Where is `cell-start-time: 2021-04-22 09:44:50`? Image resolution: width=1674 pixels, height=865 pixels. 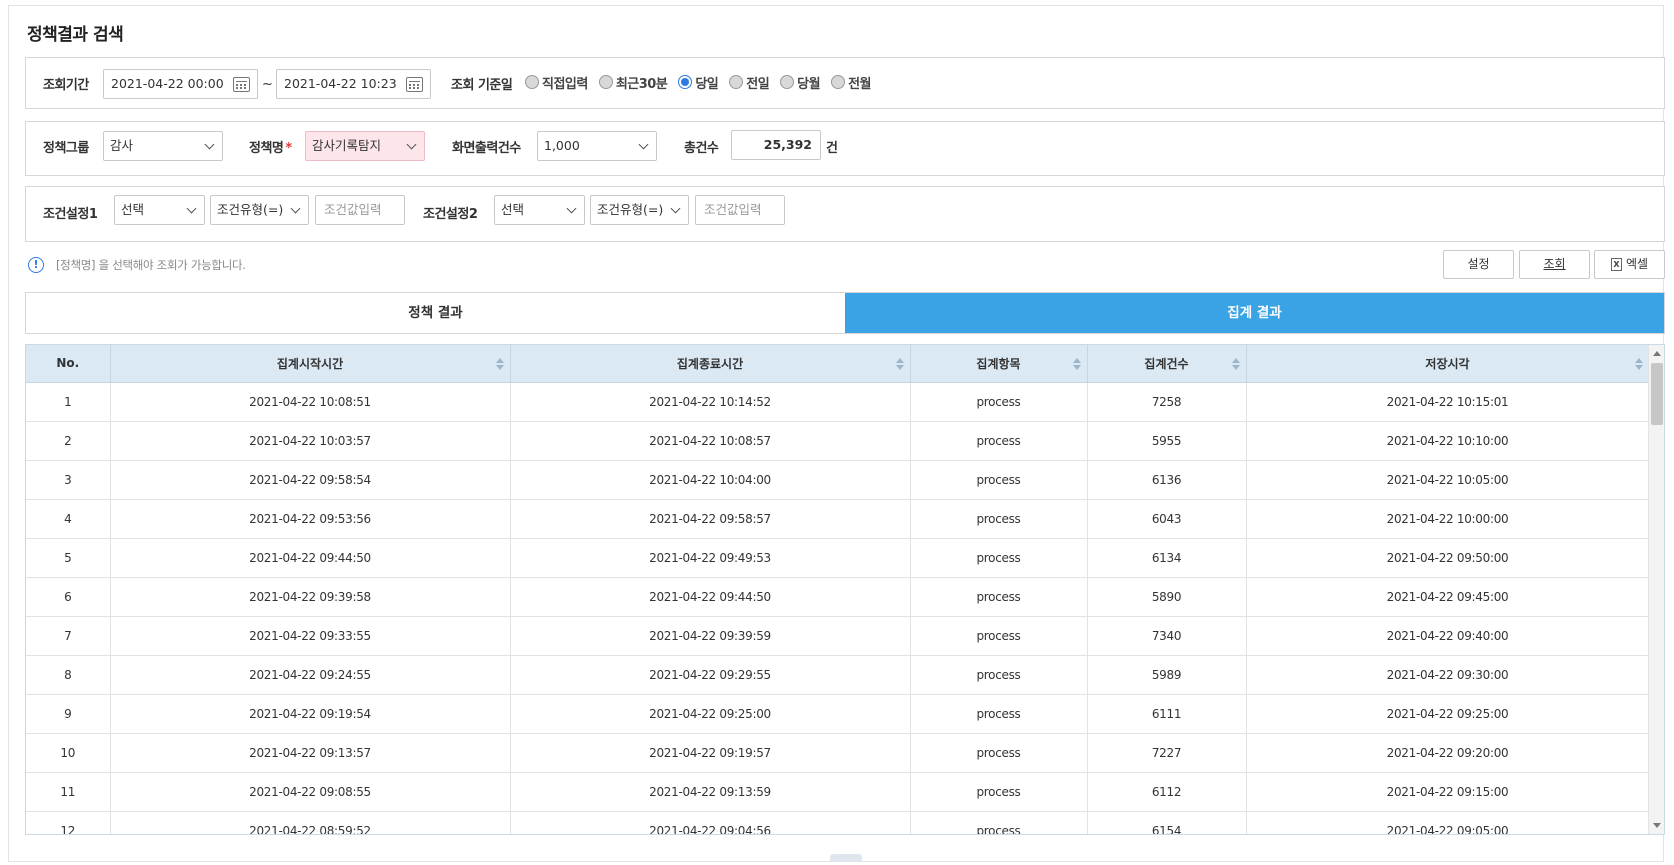
cell-start-time: 2021-04-22 09:44:50 is located at coordinates (310, 558).